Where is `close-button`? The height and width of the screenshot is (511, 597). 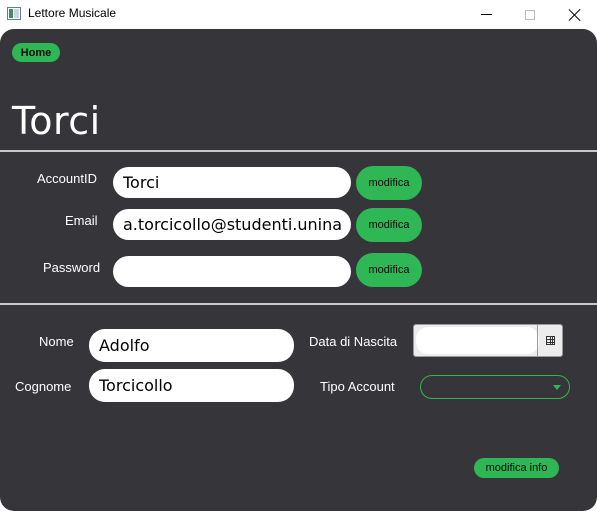
close-button is located at coordinates (574, 14).